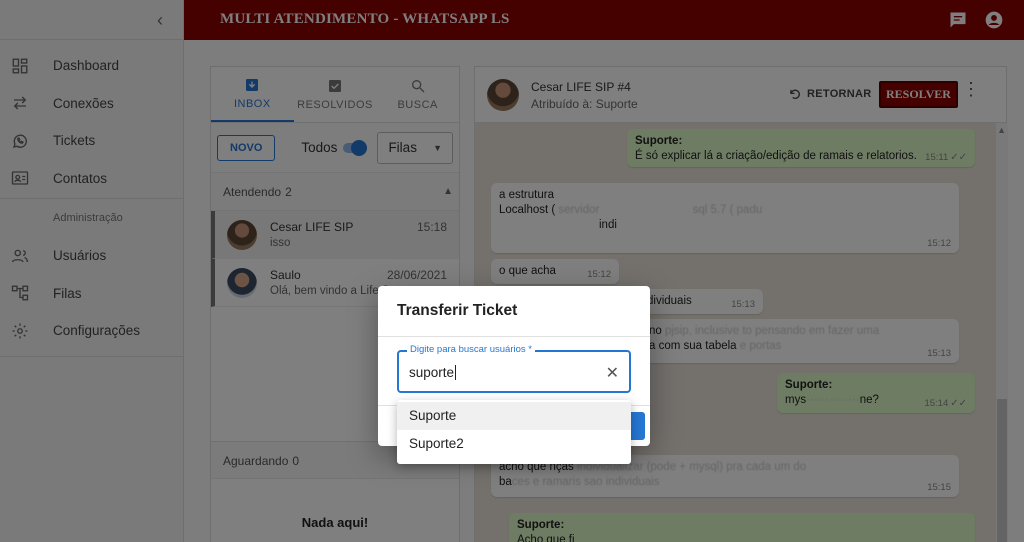 The image size is (1024, 542). Describe the element at coordinates (471, 349) in the screenshot. I see `user-search-label: Digite para buscar usuários *` at that location.